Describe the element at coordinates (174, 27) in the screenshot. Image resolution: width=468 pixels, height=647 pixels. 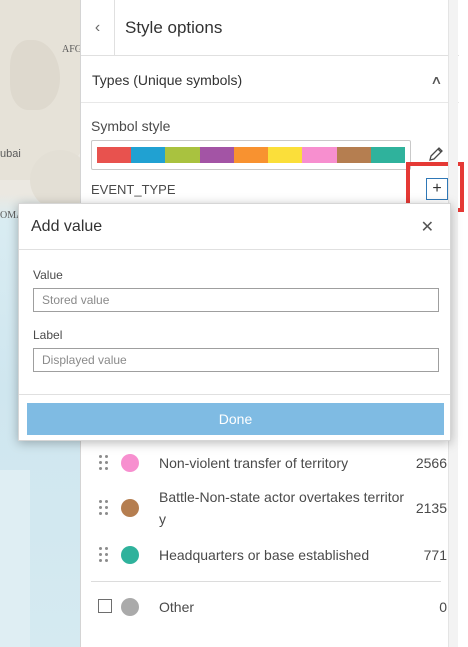
I see `panel-title: Style options` at that location.